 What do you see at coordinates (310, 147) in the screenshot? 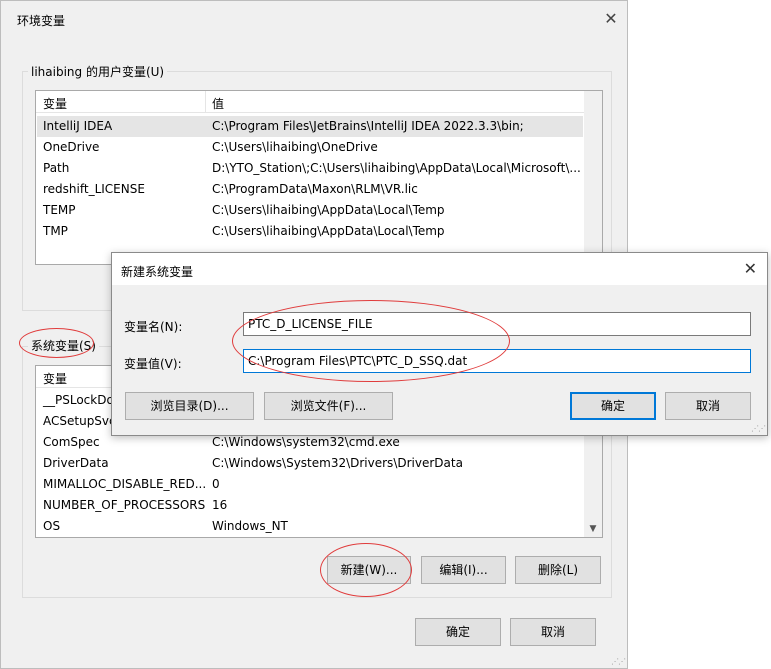
I see `table-row: OneDrive C:\Users\lihaibing\OneDrive` at bounding box center [310, 147].